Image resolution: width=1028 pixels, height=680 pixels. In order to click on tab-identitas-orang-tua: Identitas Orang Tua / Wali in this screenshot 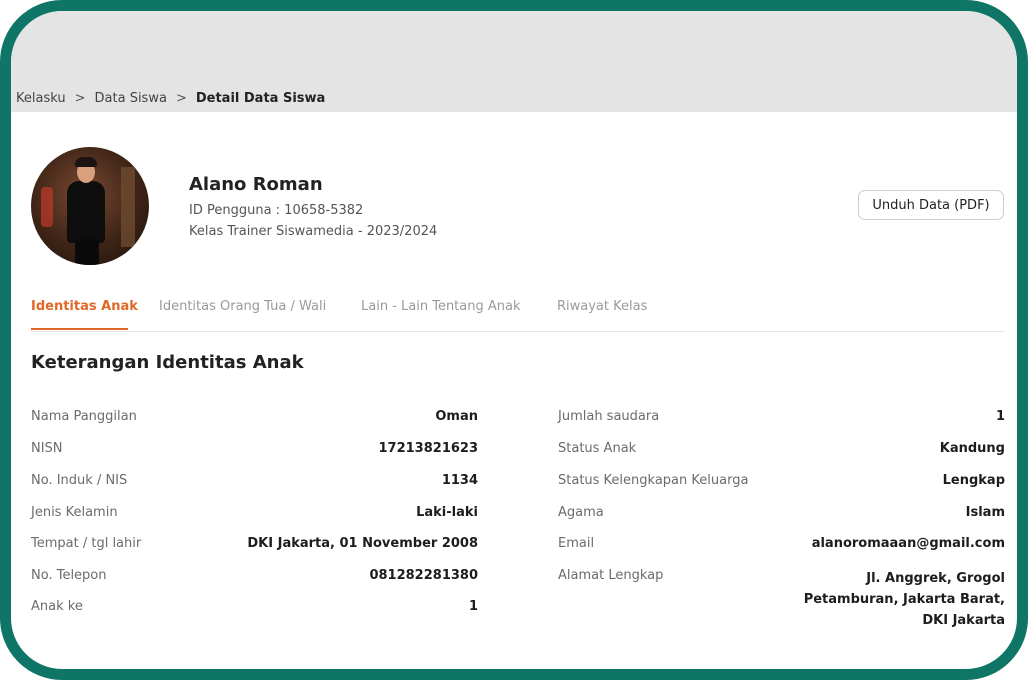, I will do `click(242, 306)`.